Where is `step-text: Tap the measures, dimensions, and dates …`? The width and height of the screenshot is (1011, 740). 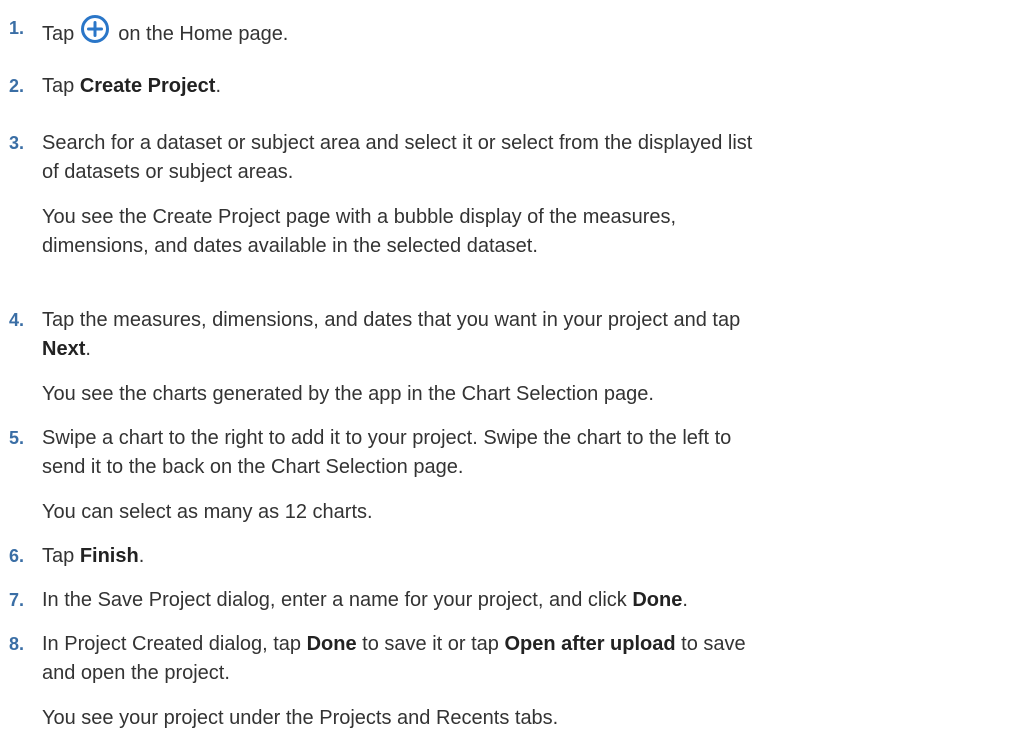 step-text: Tap the measures, dimensions, and dates … is located at coordinates (391, 320).